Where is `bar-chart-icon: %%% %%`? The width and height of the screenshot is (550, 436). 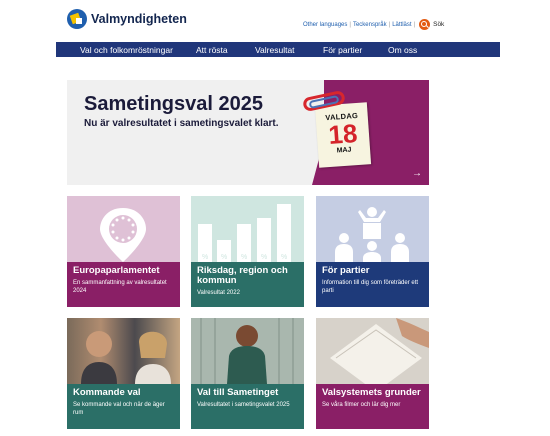
bar-chart-icon: %%% %% is located at coordinates (247, 229).